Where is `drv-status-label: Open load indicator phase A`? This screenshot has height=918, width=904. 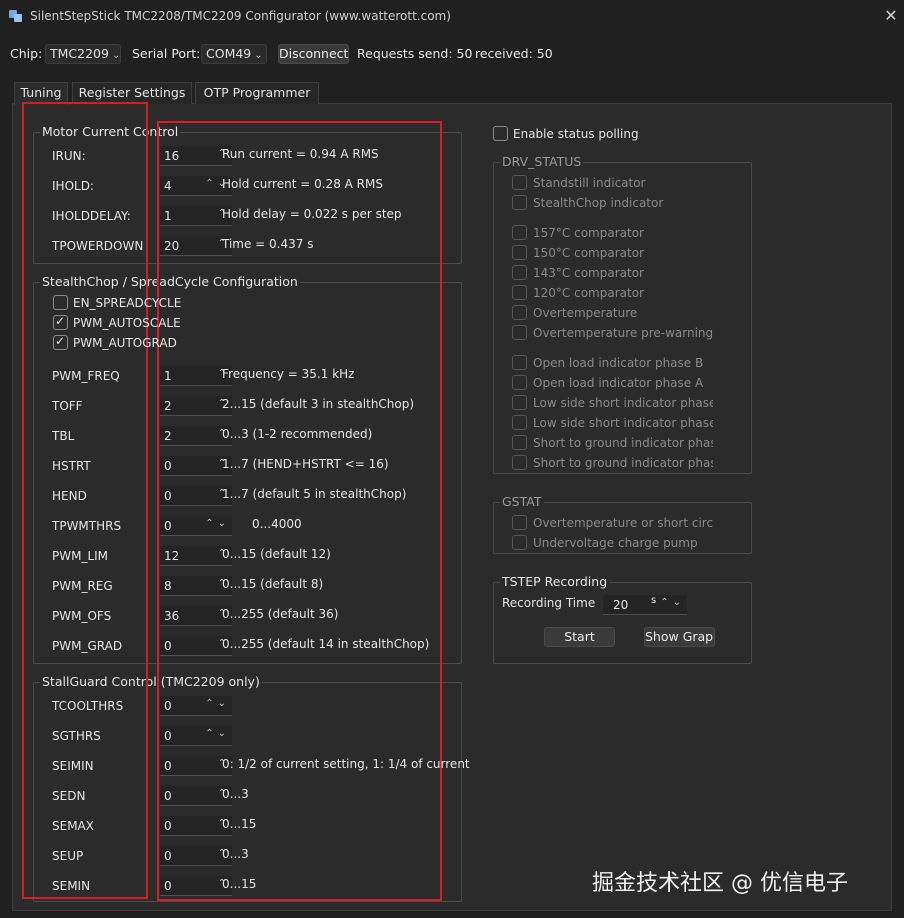 drv-status-label: Open load indicator phase A is located at coordinates (618, 383).